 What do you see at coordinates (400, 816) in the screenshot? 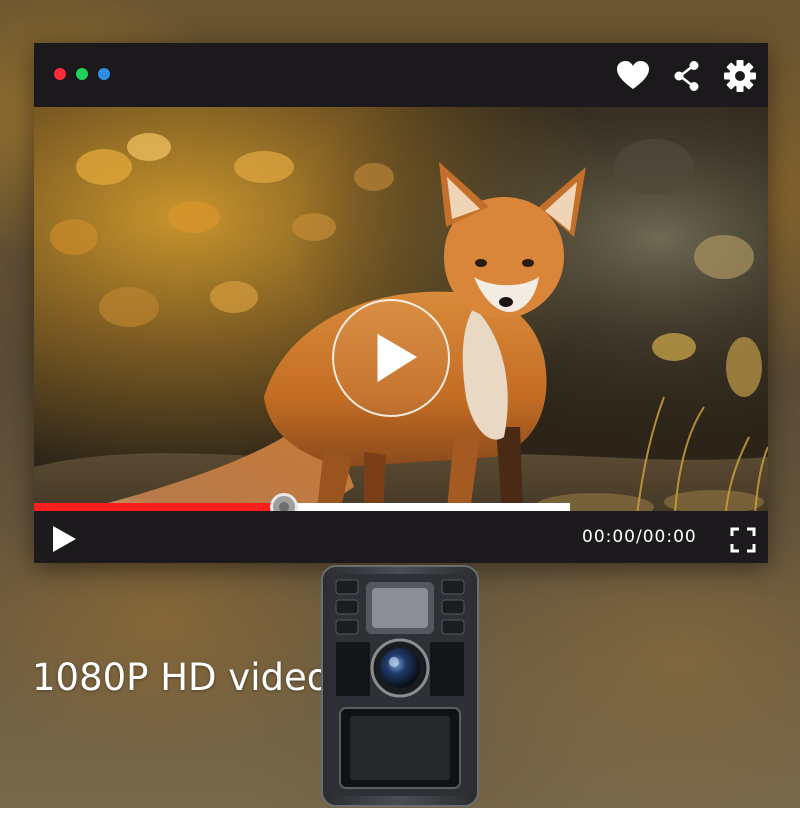
I see `bottom-strip` at bounding box center [400, 816].